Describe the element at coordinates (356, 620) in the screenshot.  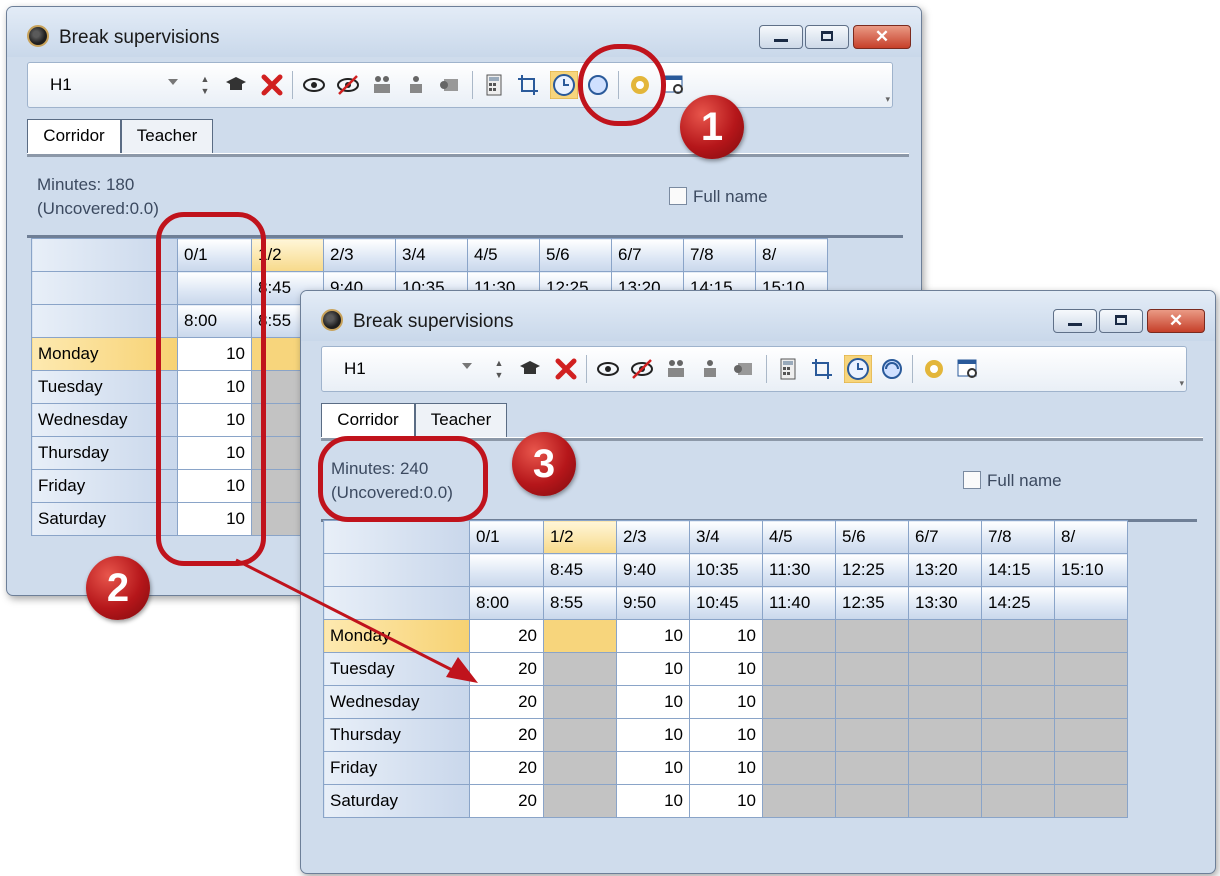
I see `callout-arrow` at that location.